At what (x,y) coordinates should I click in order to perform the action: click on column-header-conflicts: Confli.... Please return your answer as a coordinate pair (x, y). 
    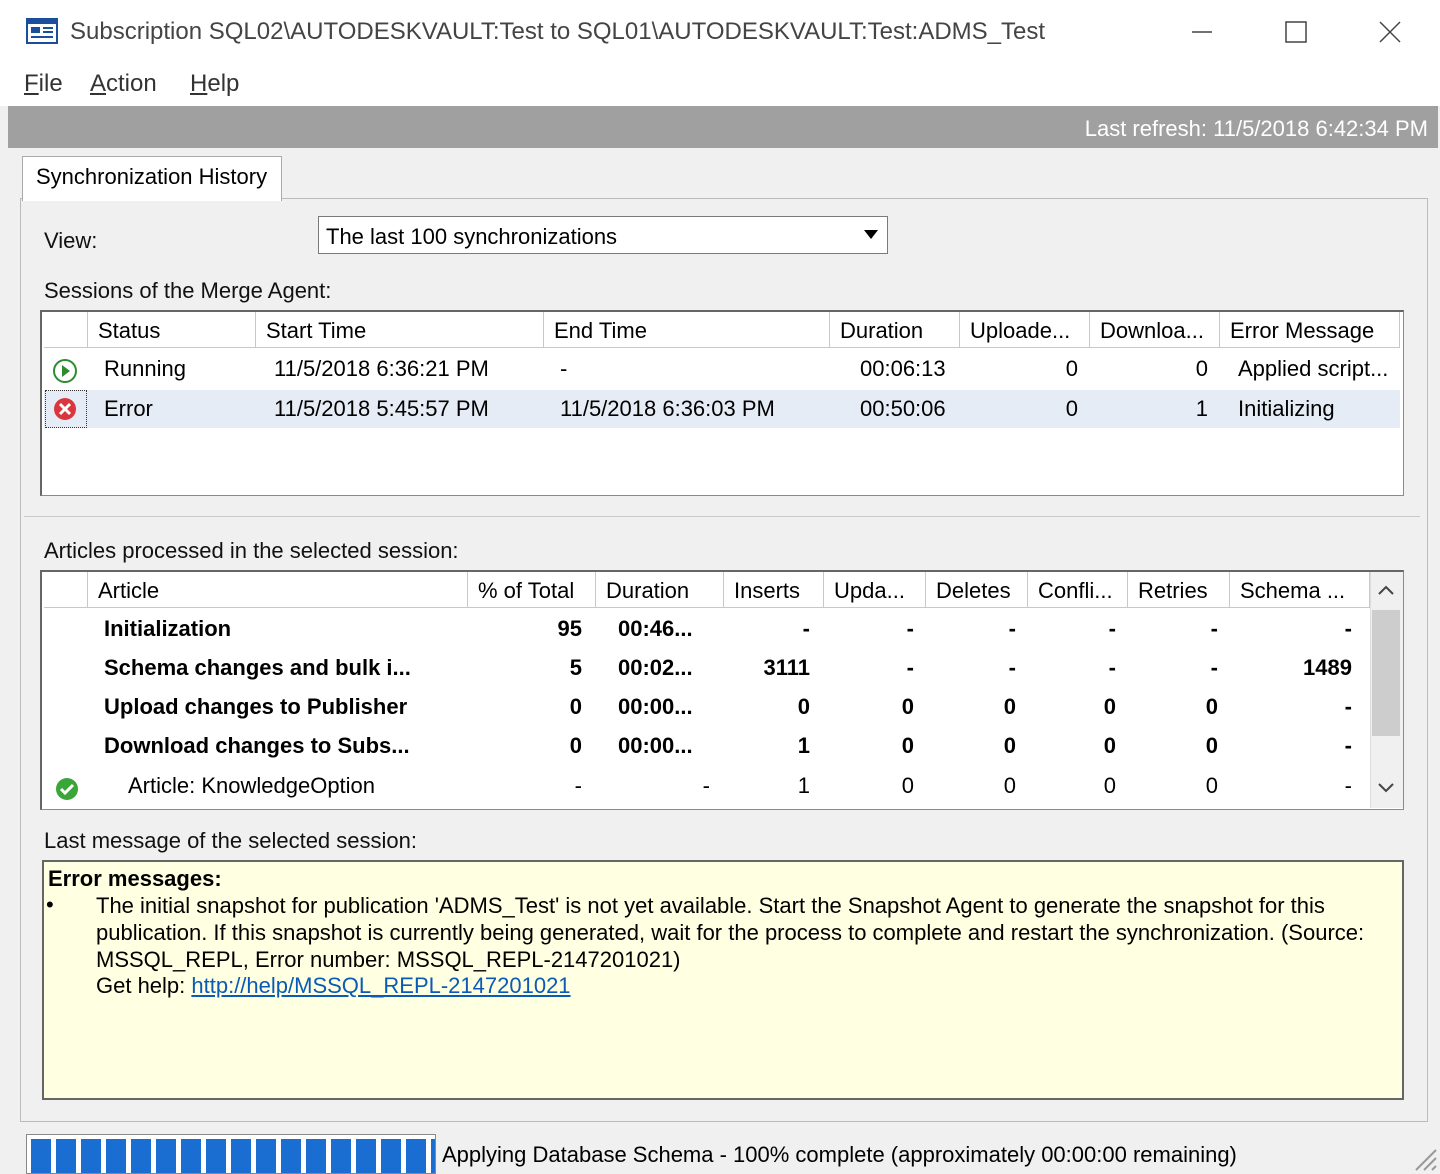
    Looking at the image, I should click on (1078, 590).